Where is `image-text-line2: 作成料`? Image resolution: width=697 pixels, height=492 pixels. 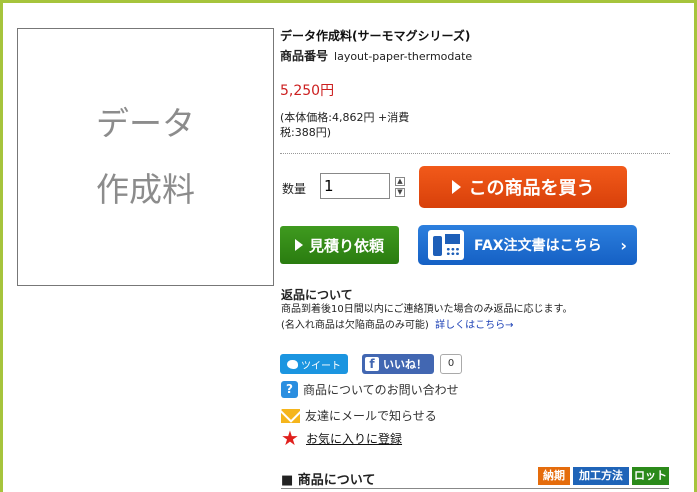
image-text-line2: 作成料 is located at coordinates (145, 189).